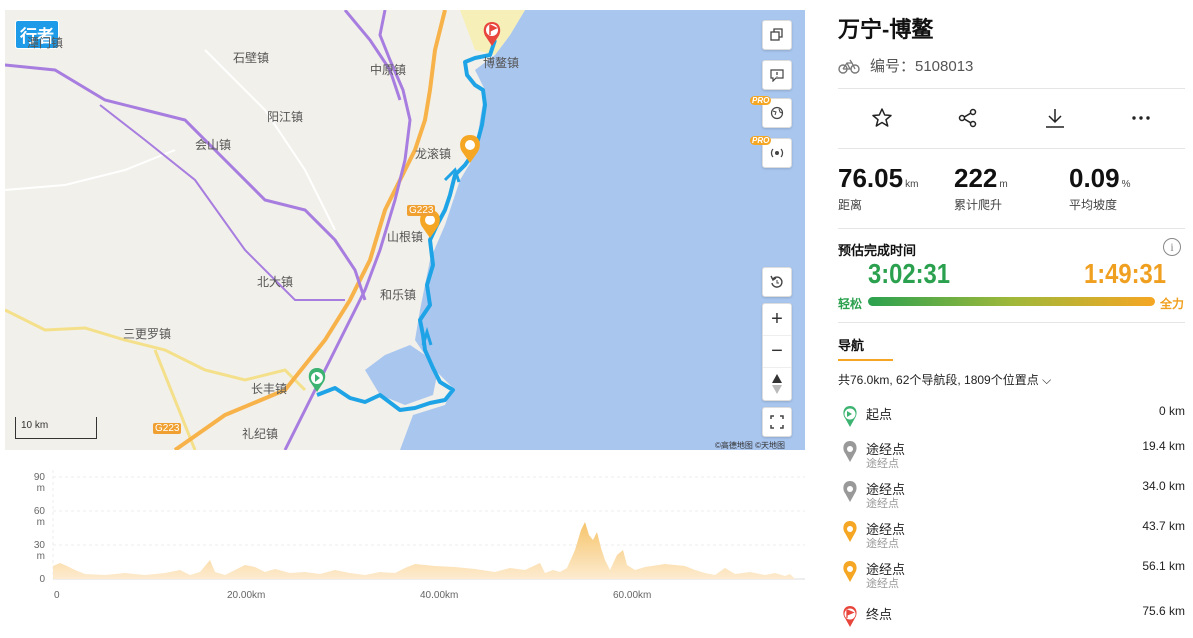 Image resolution: width=1193 pixels, height=638 pixels. I want to click on tab-underline, so click(865, 360).